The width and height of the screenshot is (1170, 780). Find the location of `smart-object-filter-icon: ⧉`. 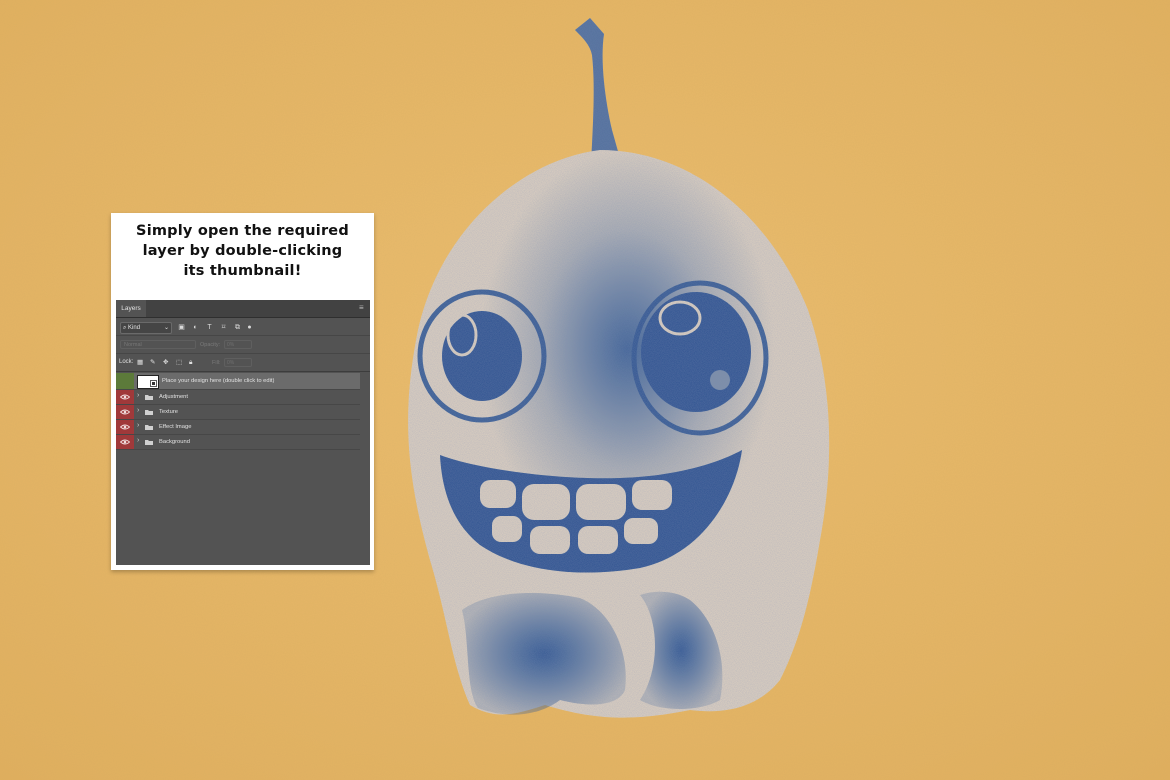

smart-object-filter-icon: ⧉ is located at coordinates (237, 327).